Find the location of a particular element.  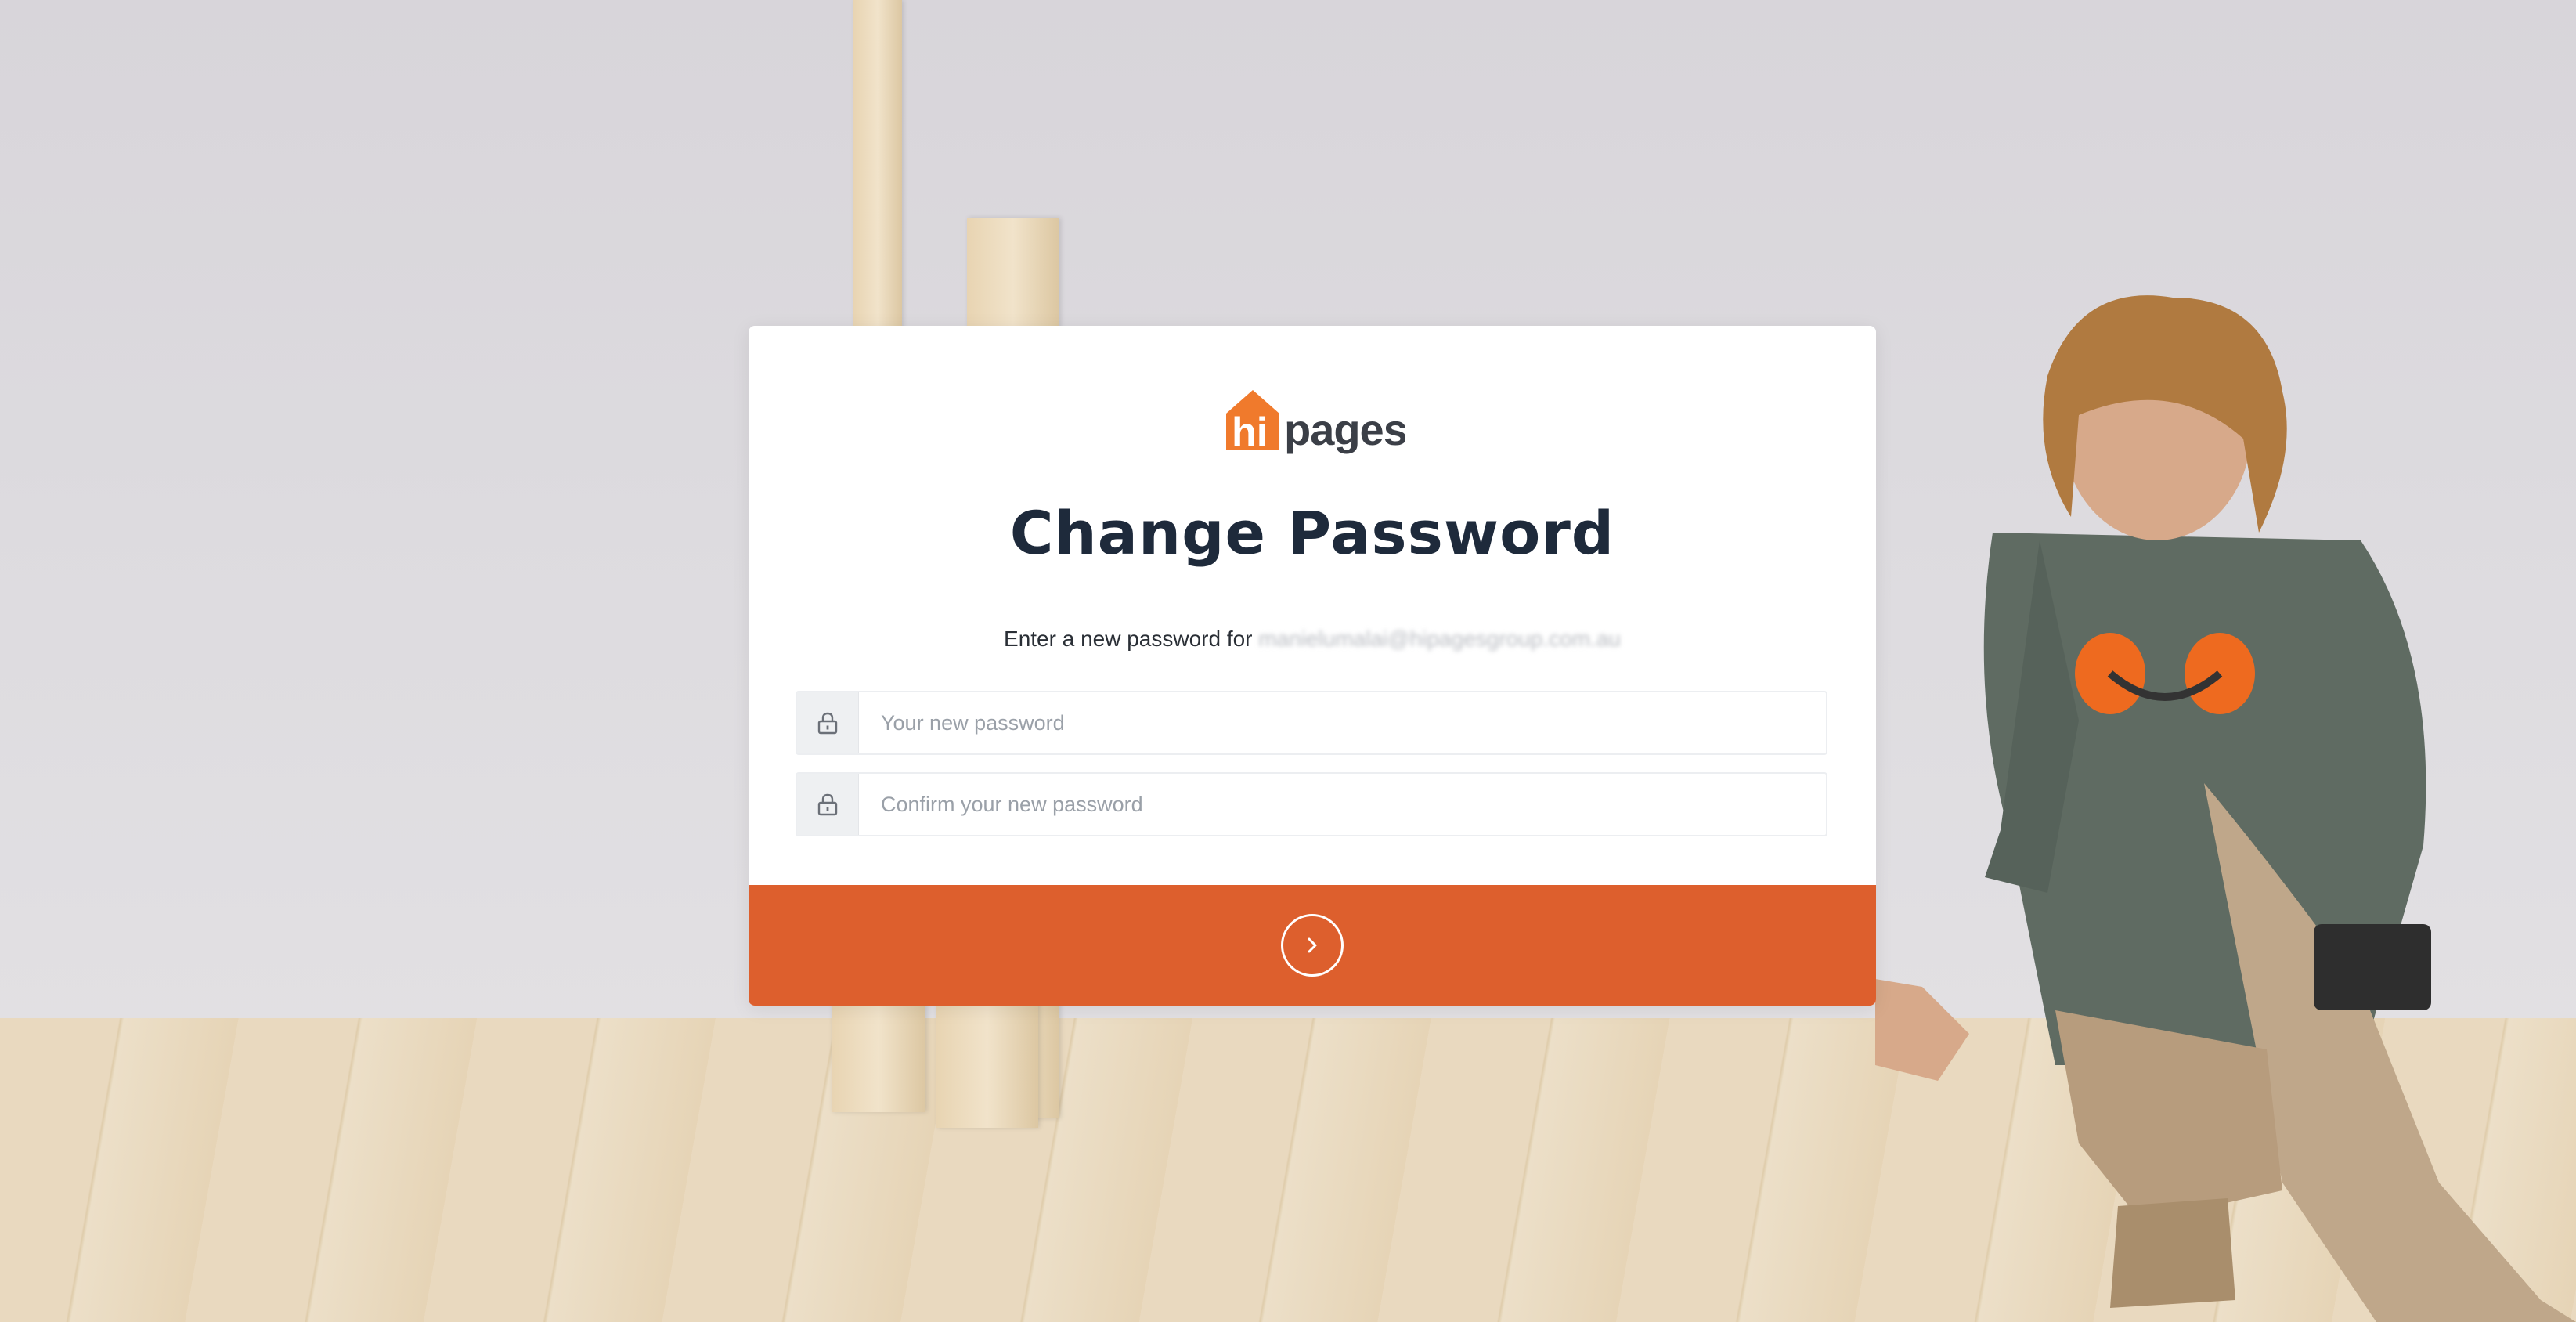

subtitle-text: Enter a new password for is located at coordinates (1131, 639).